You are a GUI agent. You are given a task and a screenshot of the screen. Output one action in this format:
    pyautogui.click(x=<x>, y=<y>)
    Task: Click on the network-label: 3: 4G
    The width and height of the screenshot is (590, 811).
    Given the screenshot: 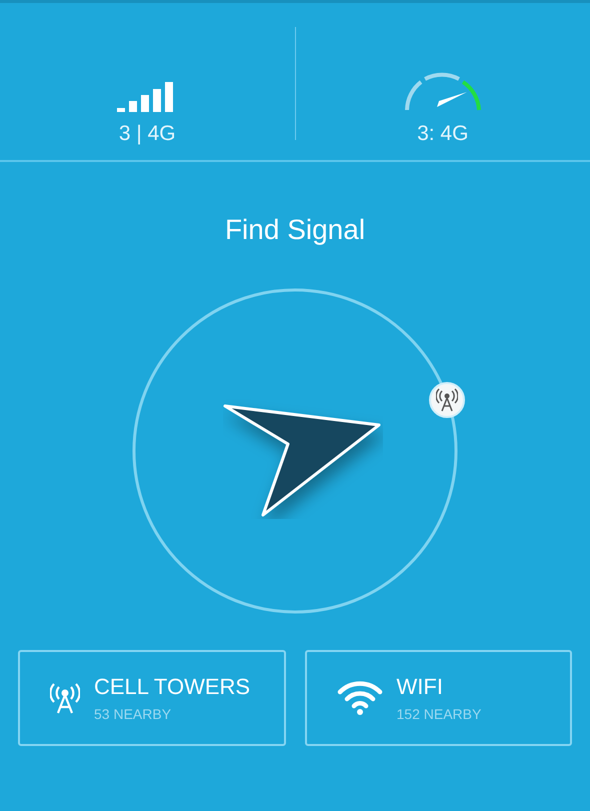 What is the action you would take?
    pyautogui.click(x=442, y=134)
    